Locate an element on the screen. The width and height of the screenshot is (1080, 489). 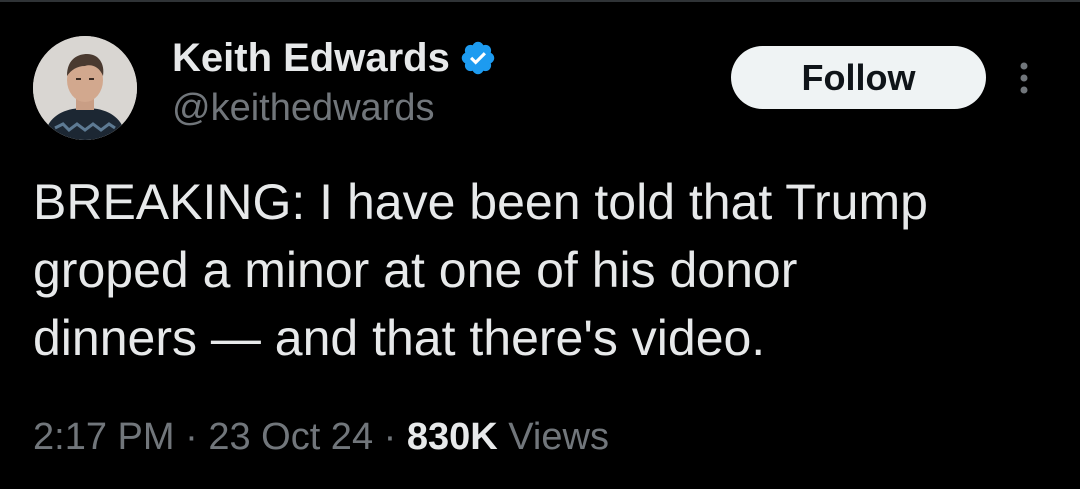
verified-badge-icon is located at coordinates (478, 58).